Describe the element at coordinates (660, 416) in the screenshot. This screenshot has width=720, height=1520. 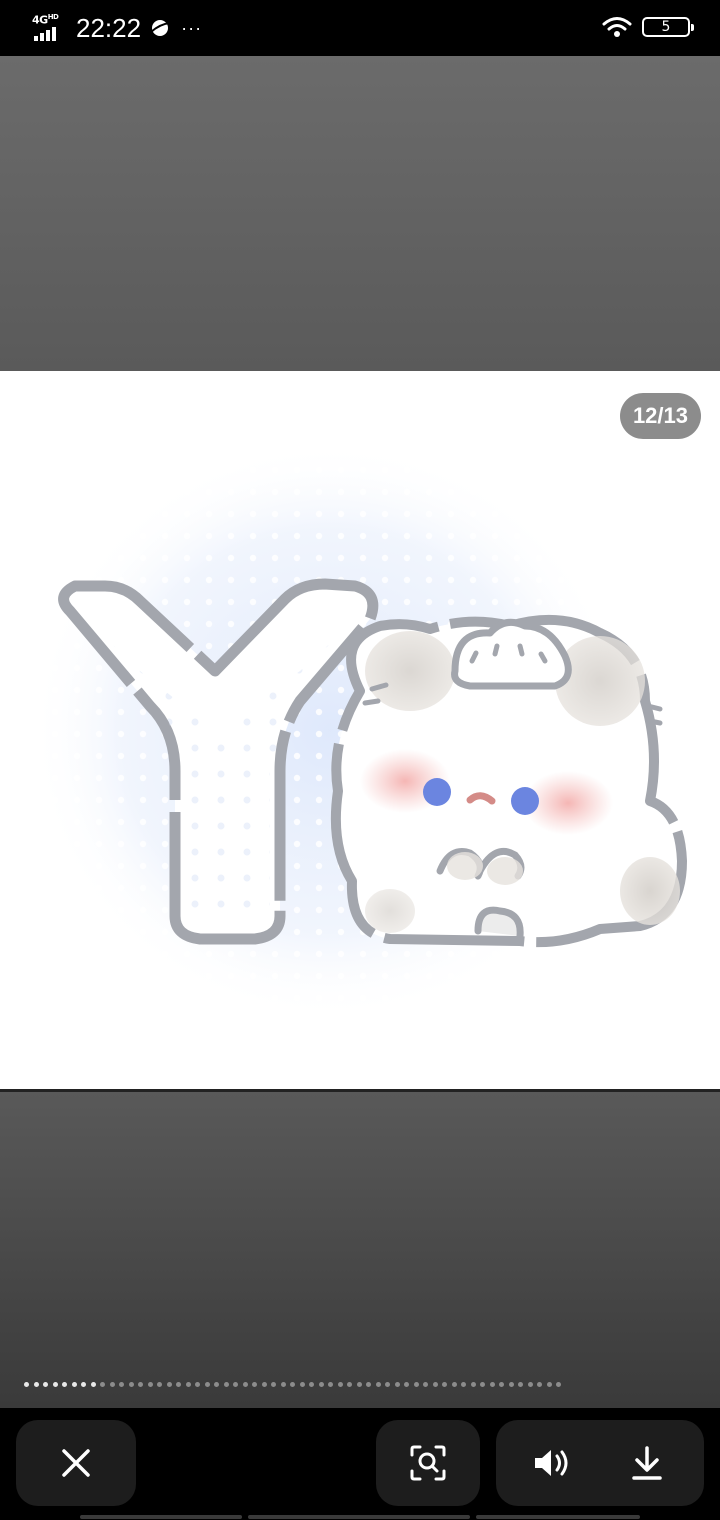
I see `image-counter: 12/13` at that location.